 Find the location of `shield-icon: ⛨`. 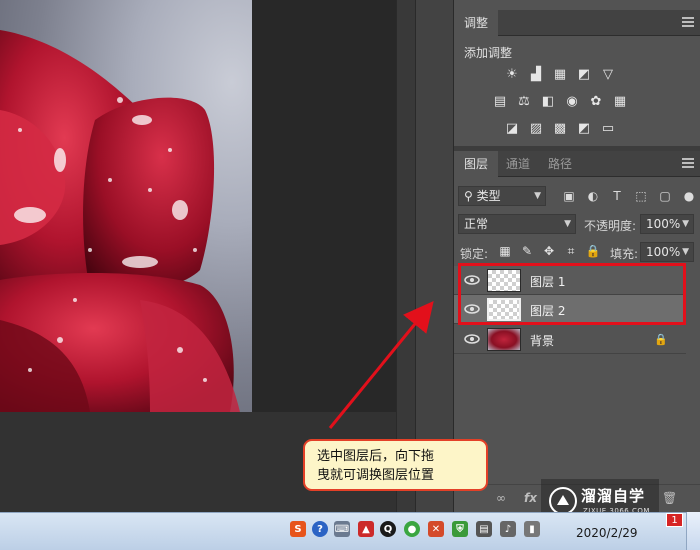

shield-icon: ⛨ is located at coordinates (460, 529).